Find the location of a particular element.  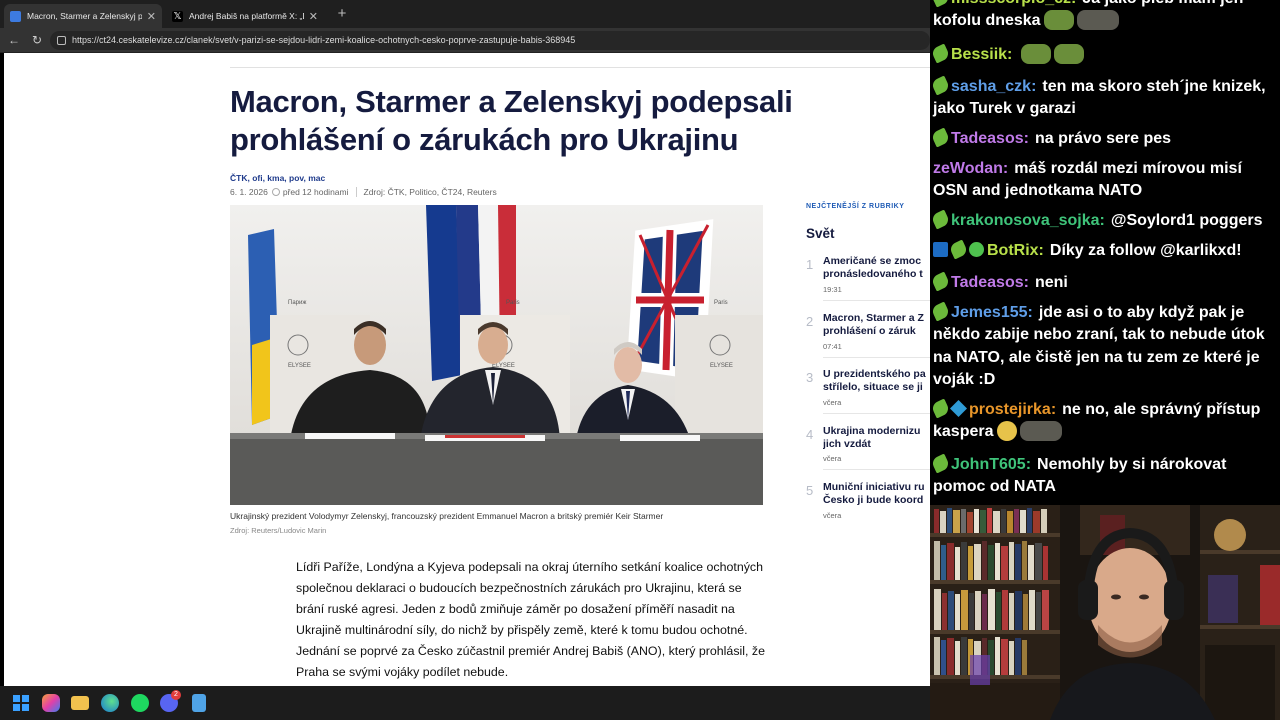

smiley-emote-icon is located at coordinates (1006, 431).